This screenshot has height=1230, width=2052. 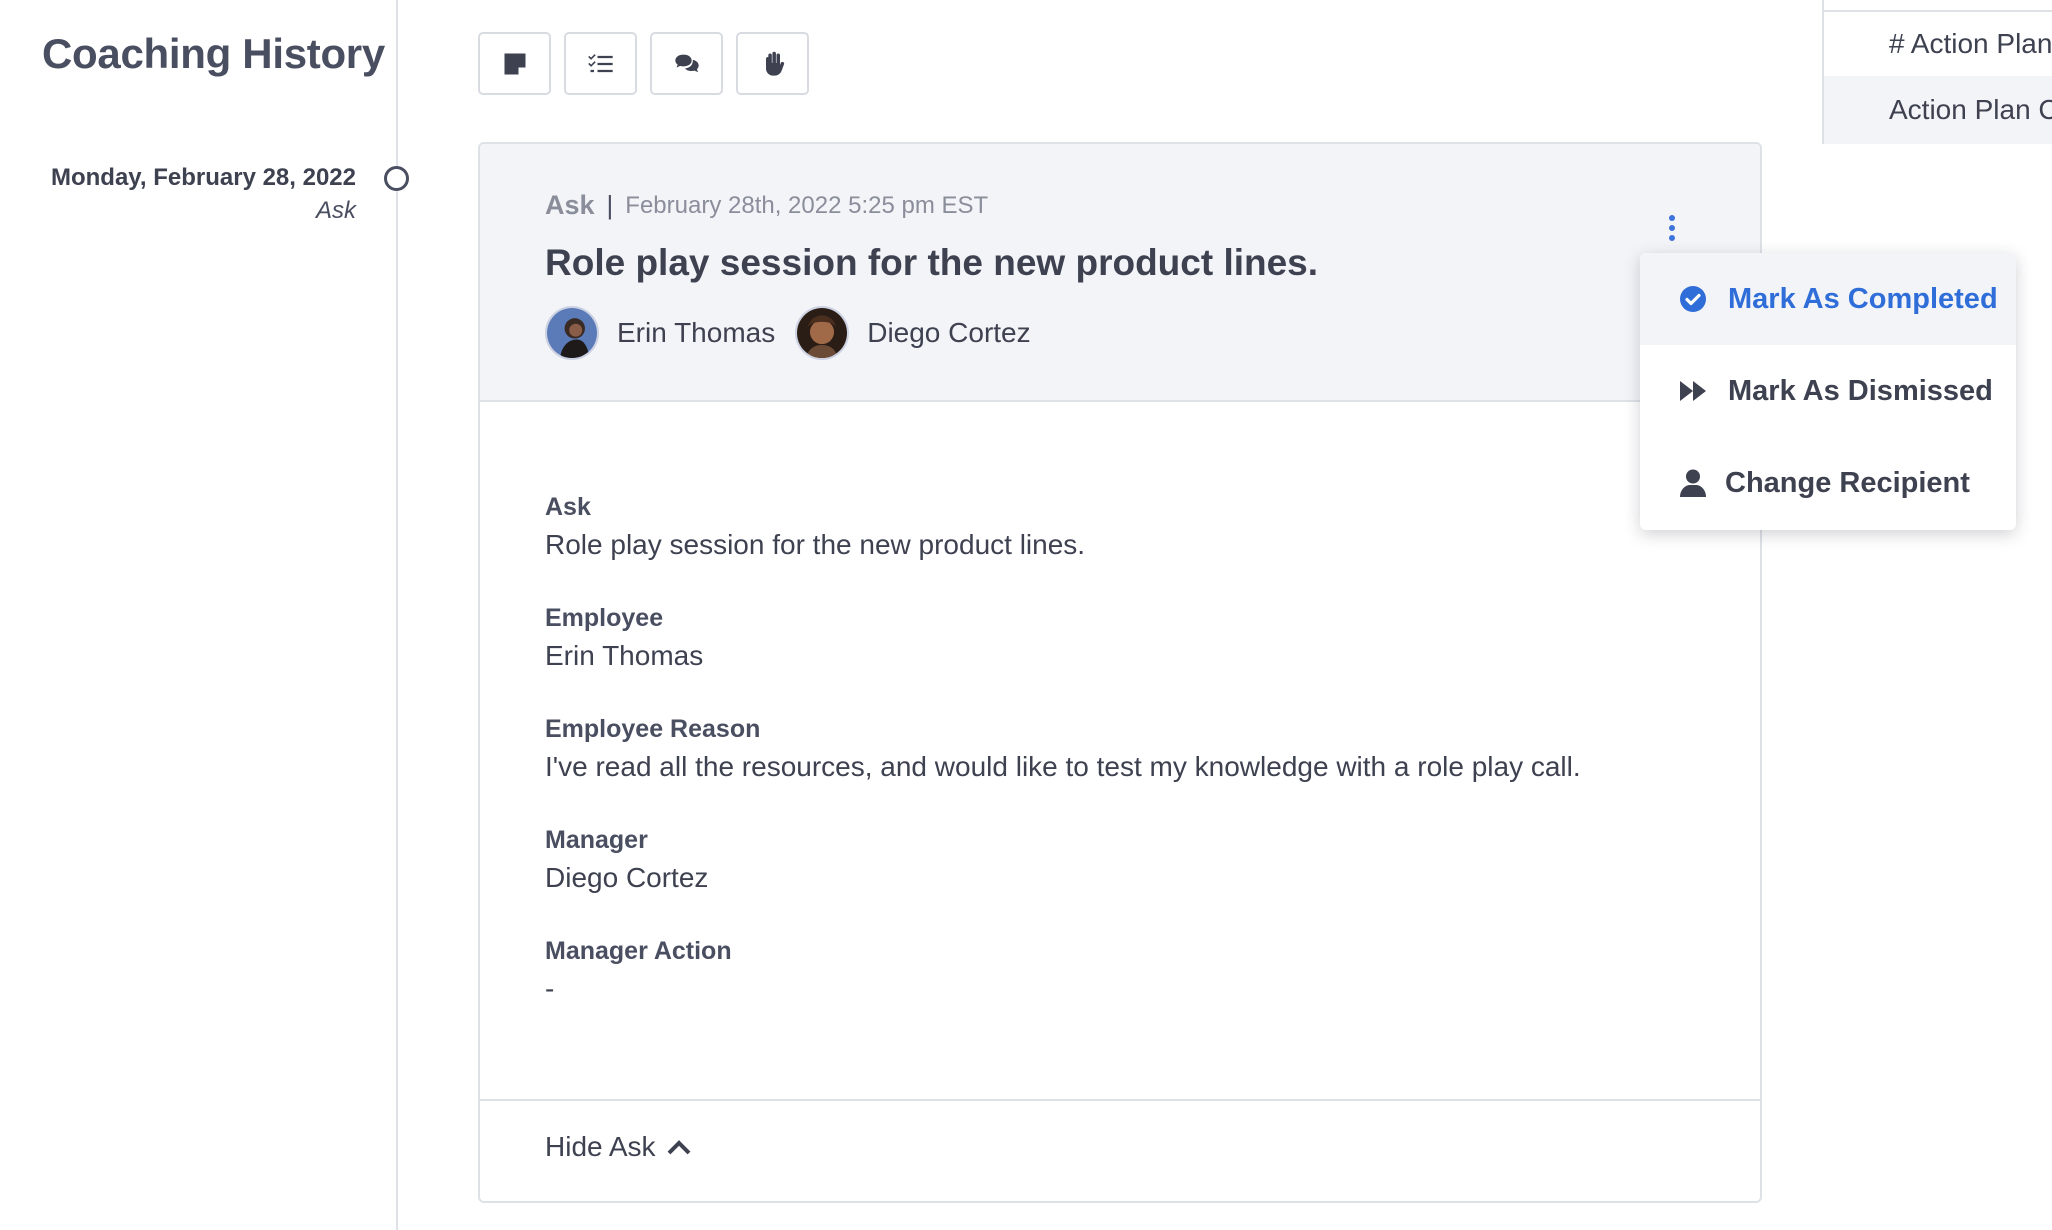 What do you see at coordinates (643, 63) in the screenshot?
I see `toolbar` at bounding box center [643, 63].